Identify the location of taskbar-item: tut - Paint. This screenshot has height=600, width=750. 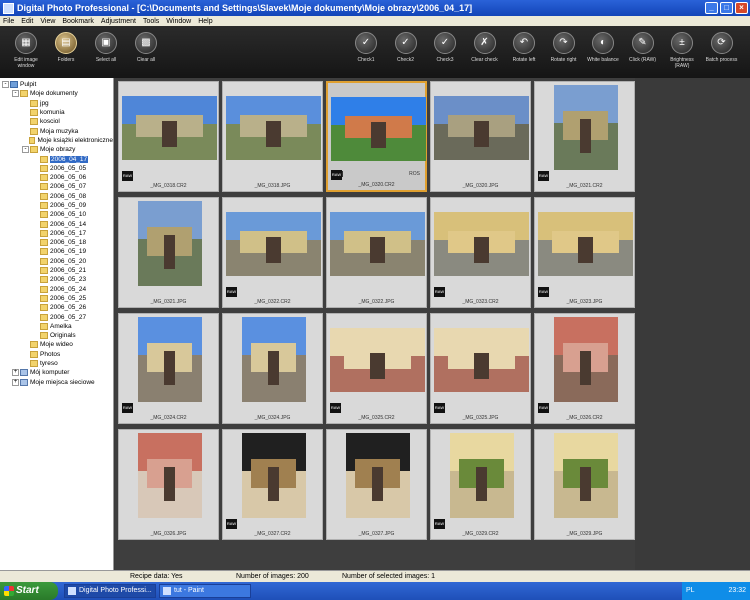
(205, 591).